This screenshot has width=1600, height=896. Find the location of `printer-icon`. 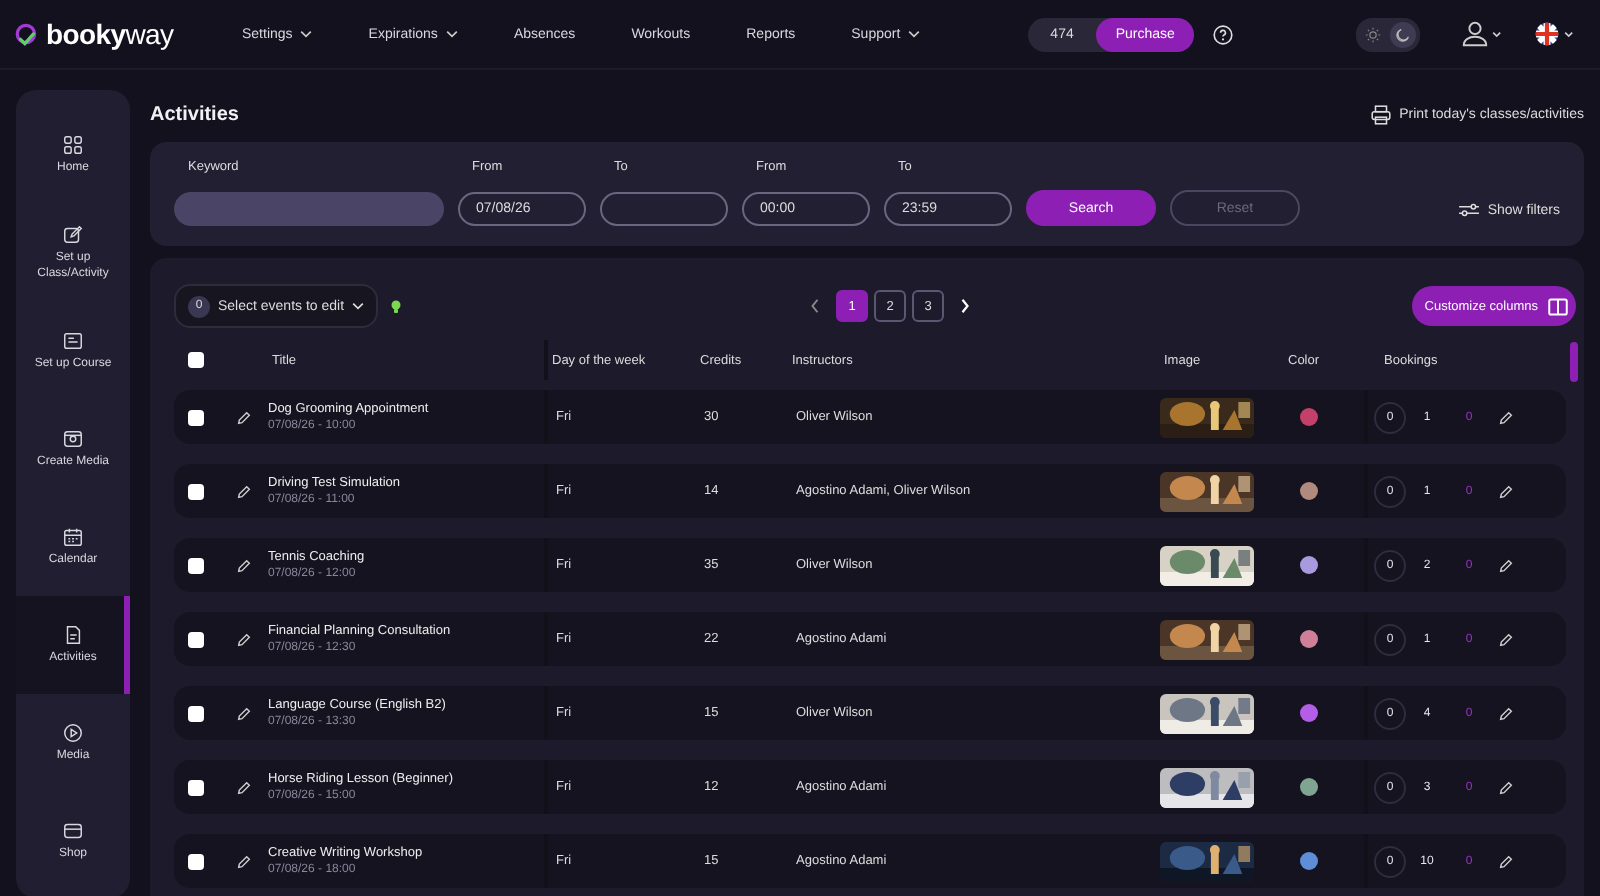

printer-icon is located at coordinates (1380, 114).